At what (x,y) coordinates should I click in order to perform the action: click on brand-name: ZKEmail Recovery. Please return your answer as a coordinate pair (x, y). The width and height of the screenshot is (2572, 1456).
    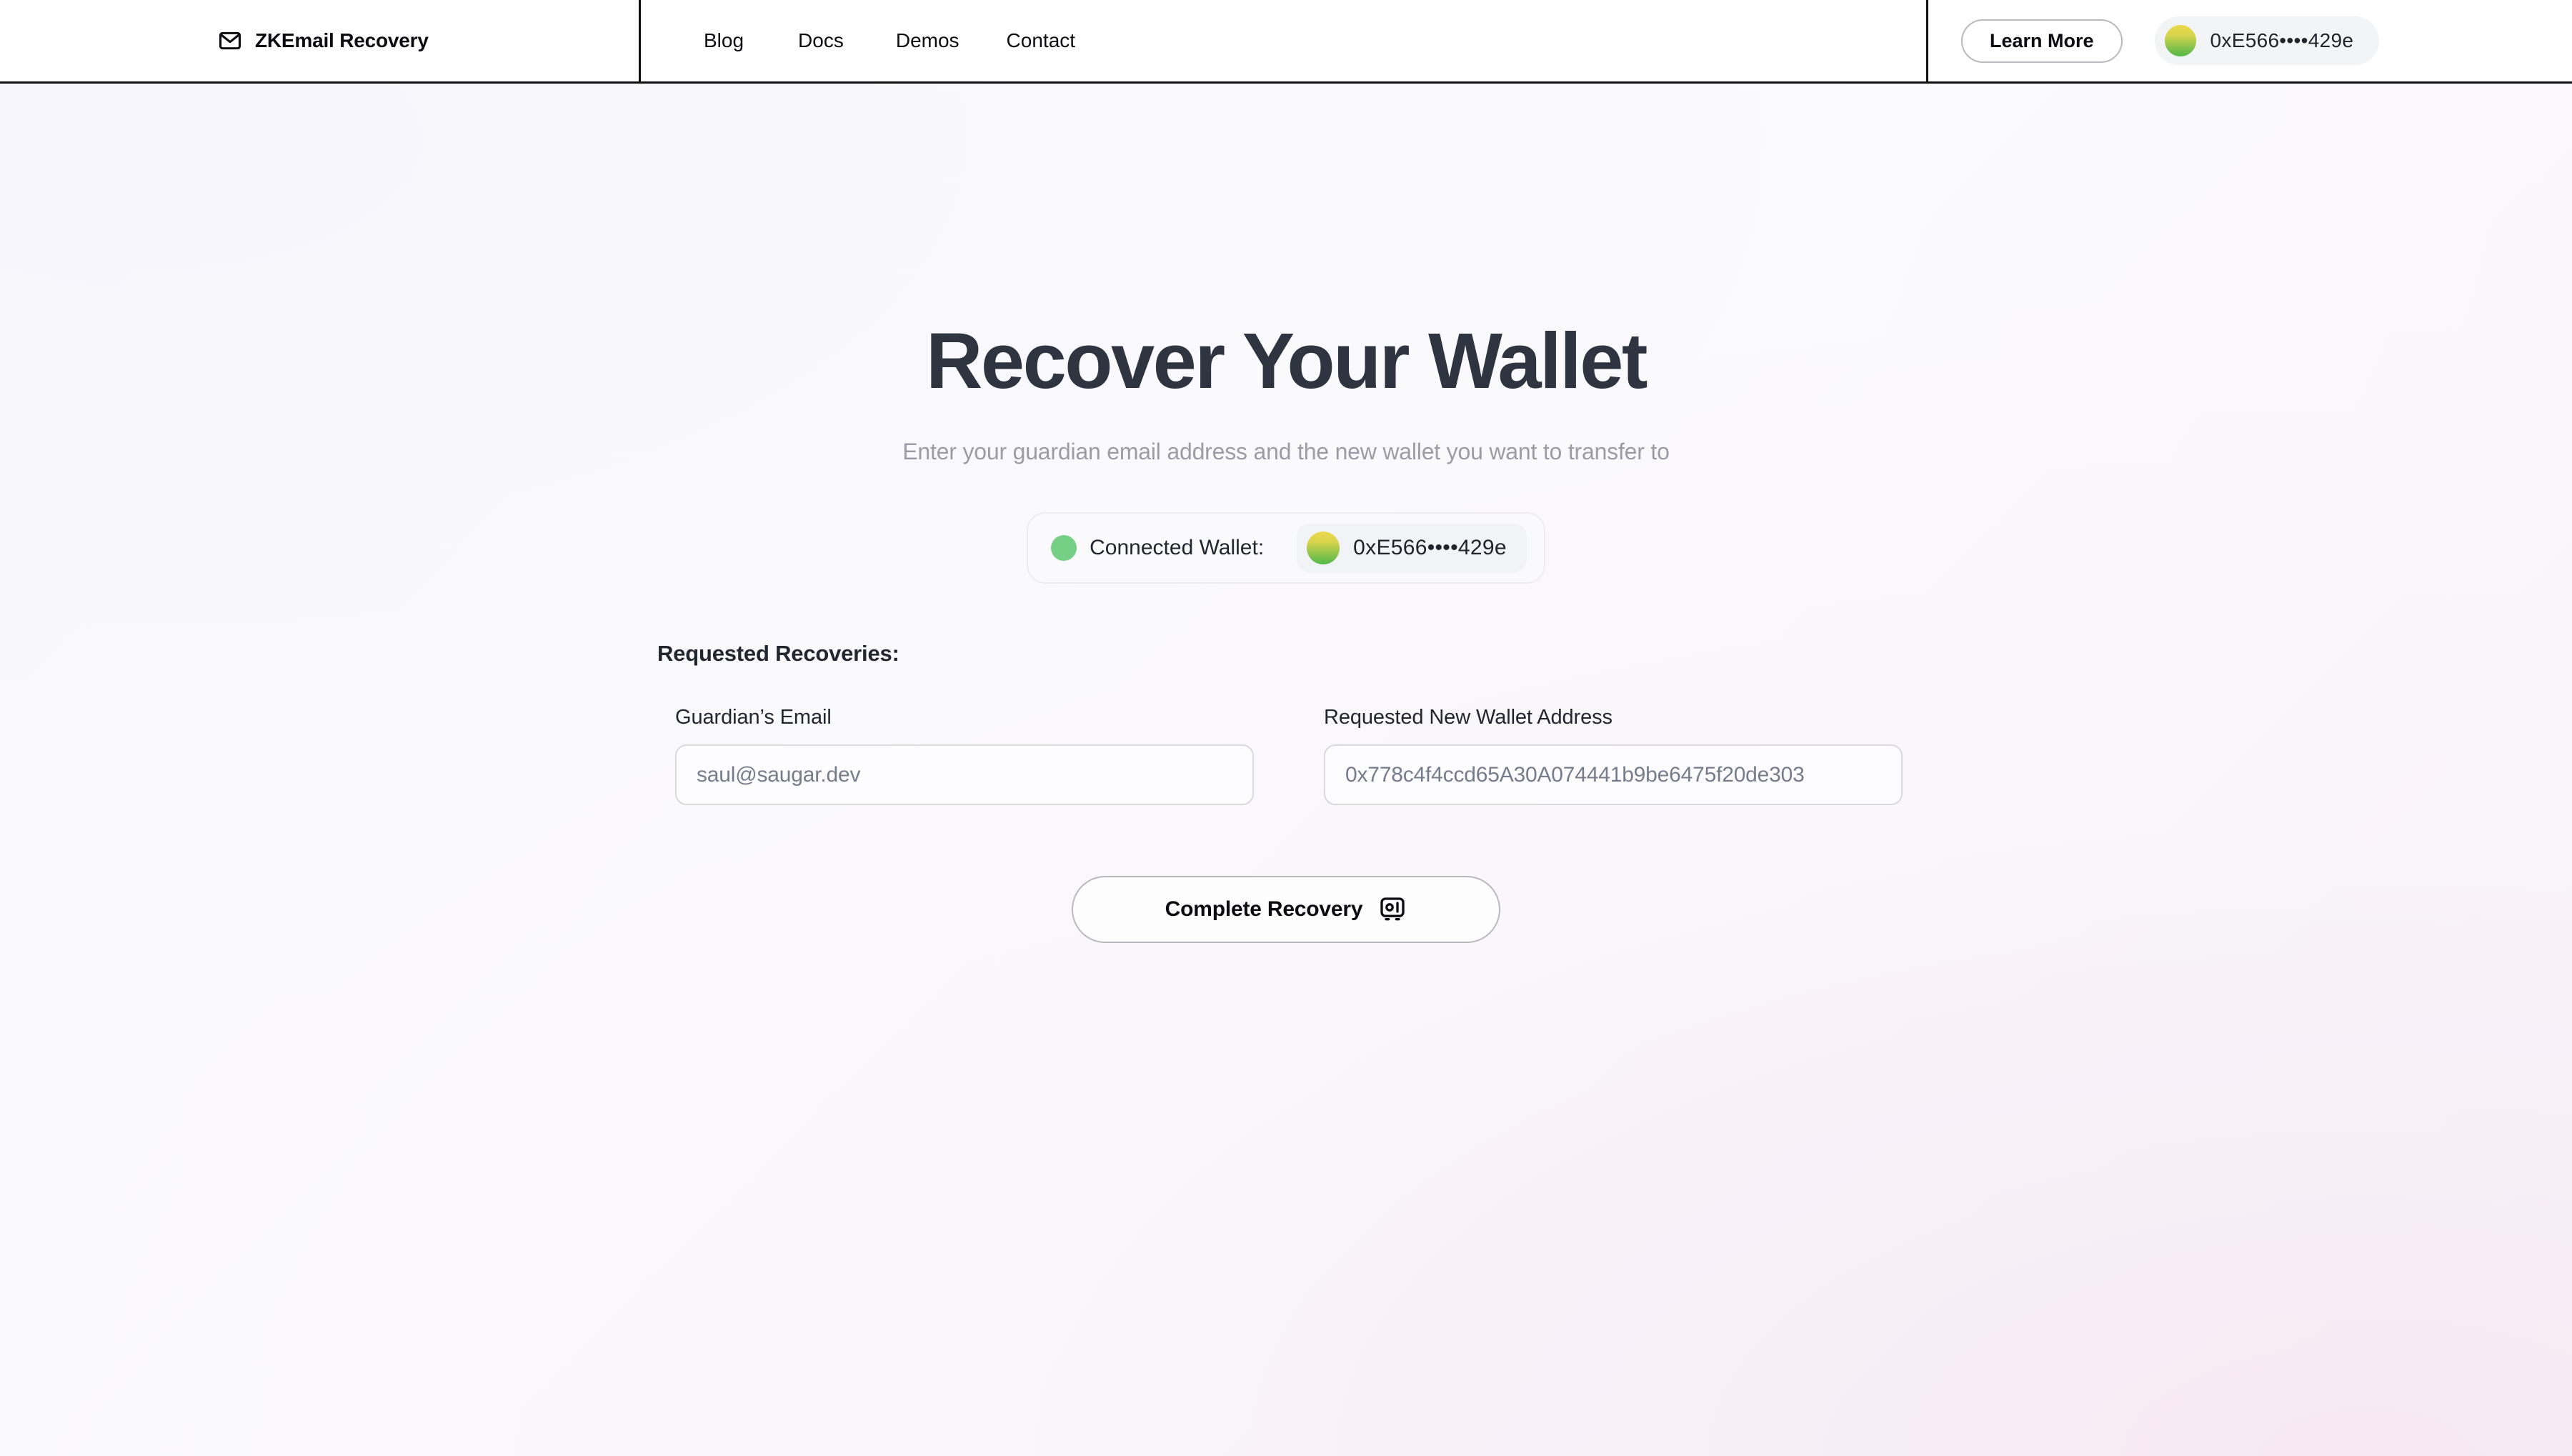
    Looking at the image, I should click on (342, 40).